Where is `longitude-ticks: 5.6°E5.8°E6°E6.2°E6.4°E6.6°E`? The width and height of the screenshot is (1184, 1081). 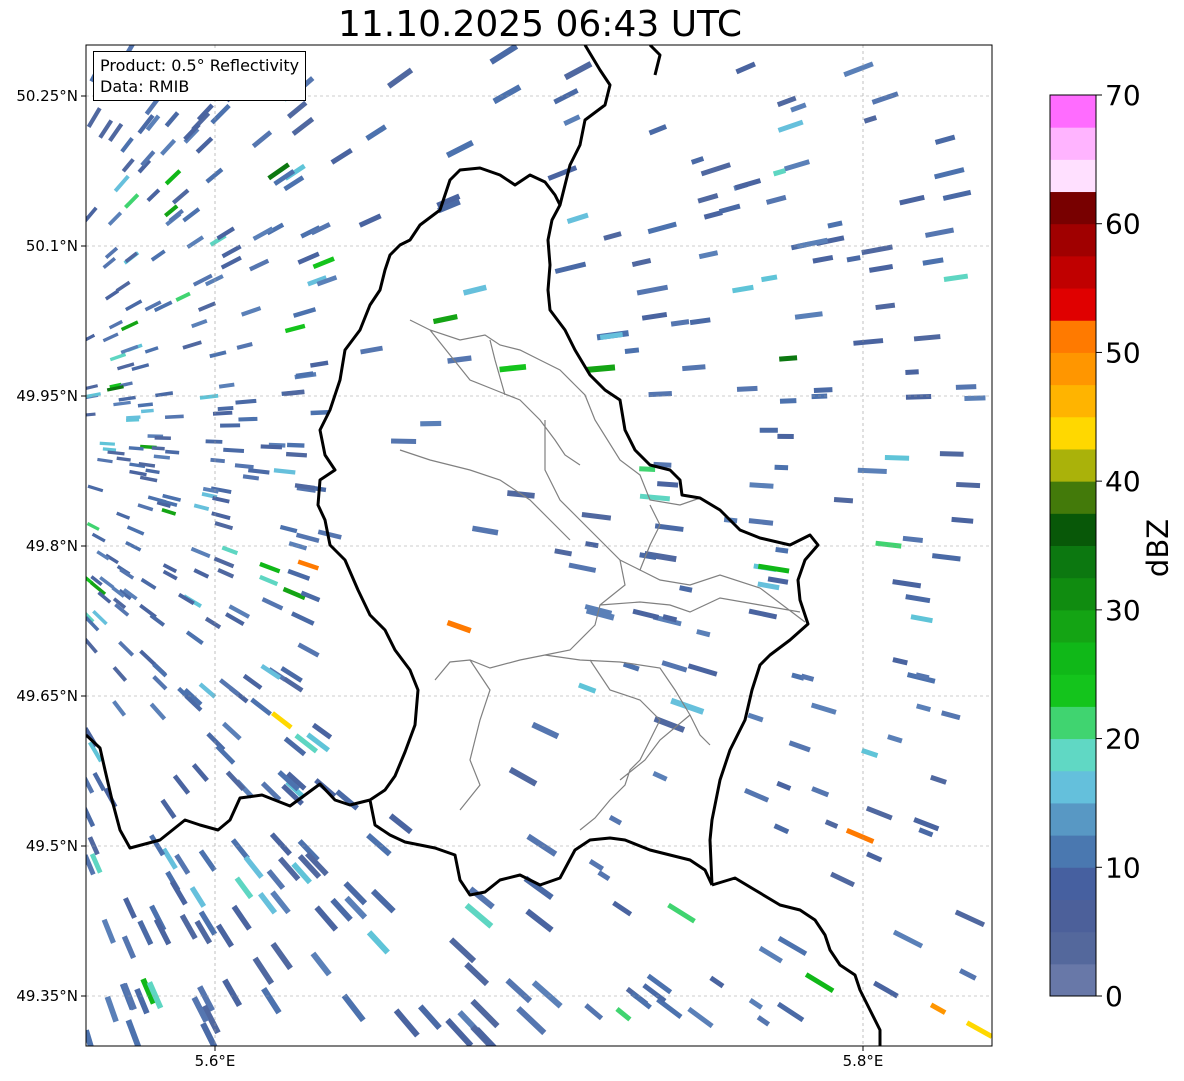 longitude-ticks: 5.6°E5.8°E6°E6.2°E6.4°E6.6°E is located at coordinates (539, 1058).